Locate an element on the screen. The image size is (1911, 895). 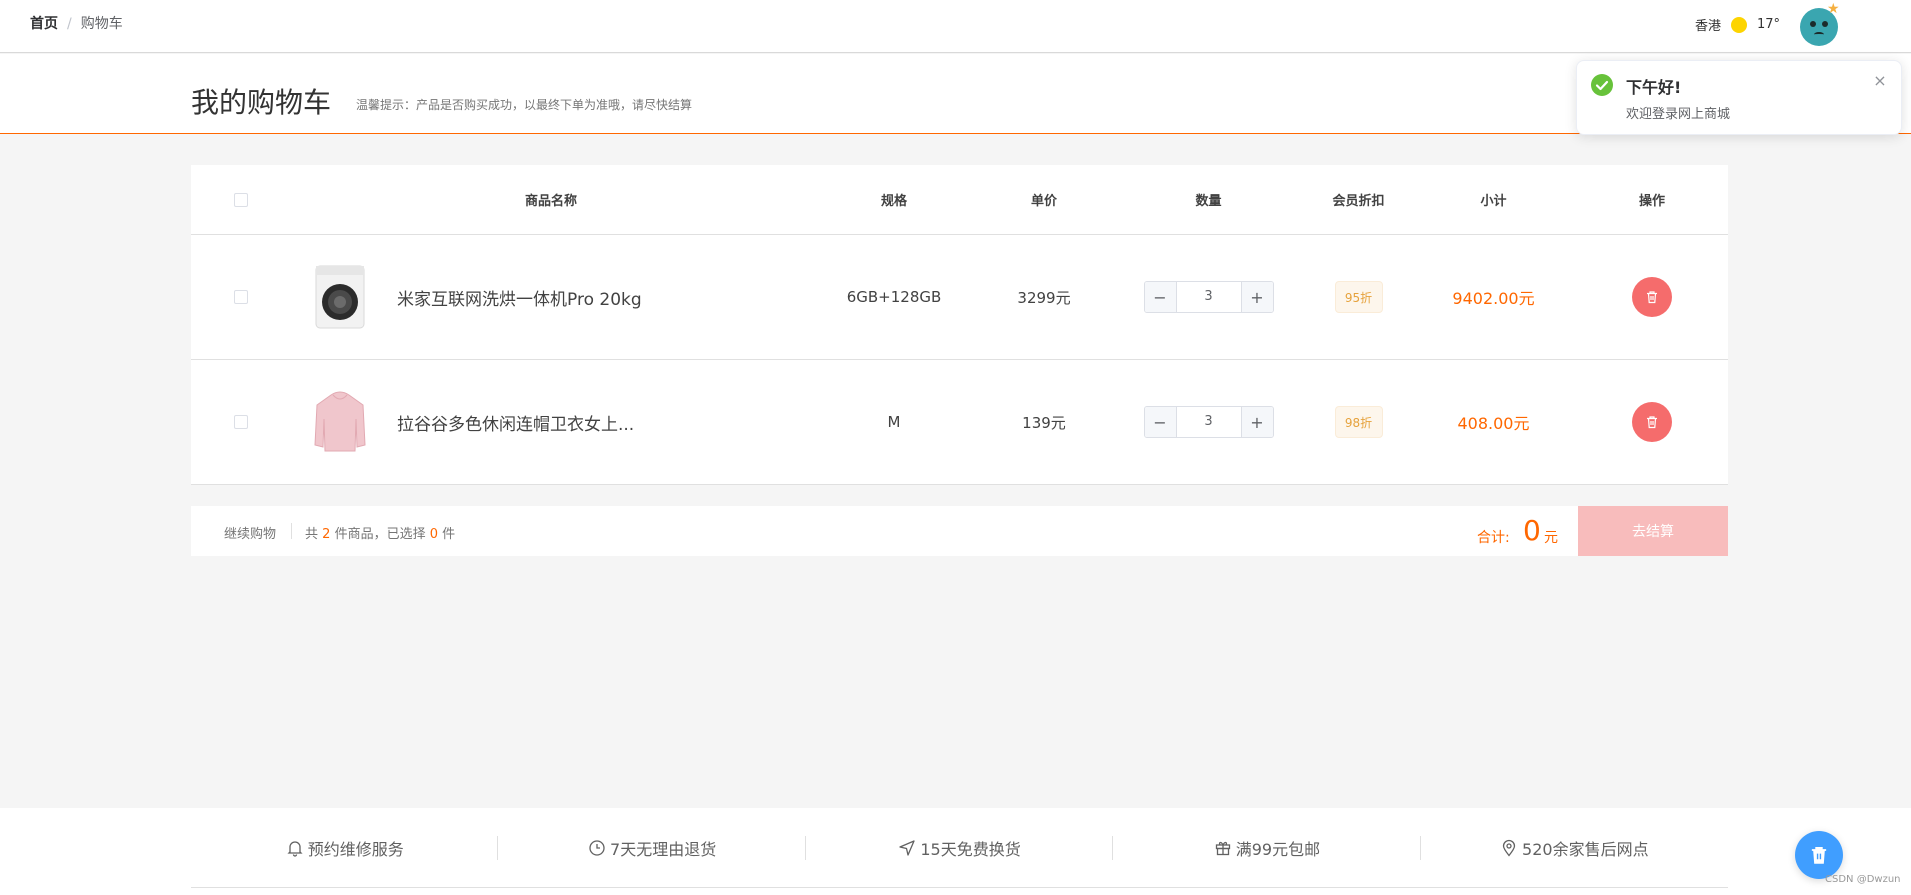
product-spec: M is located at coordinates (894, 422).